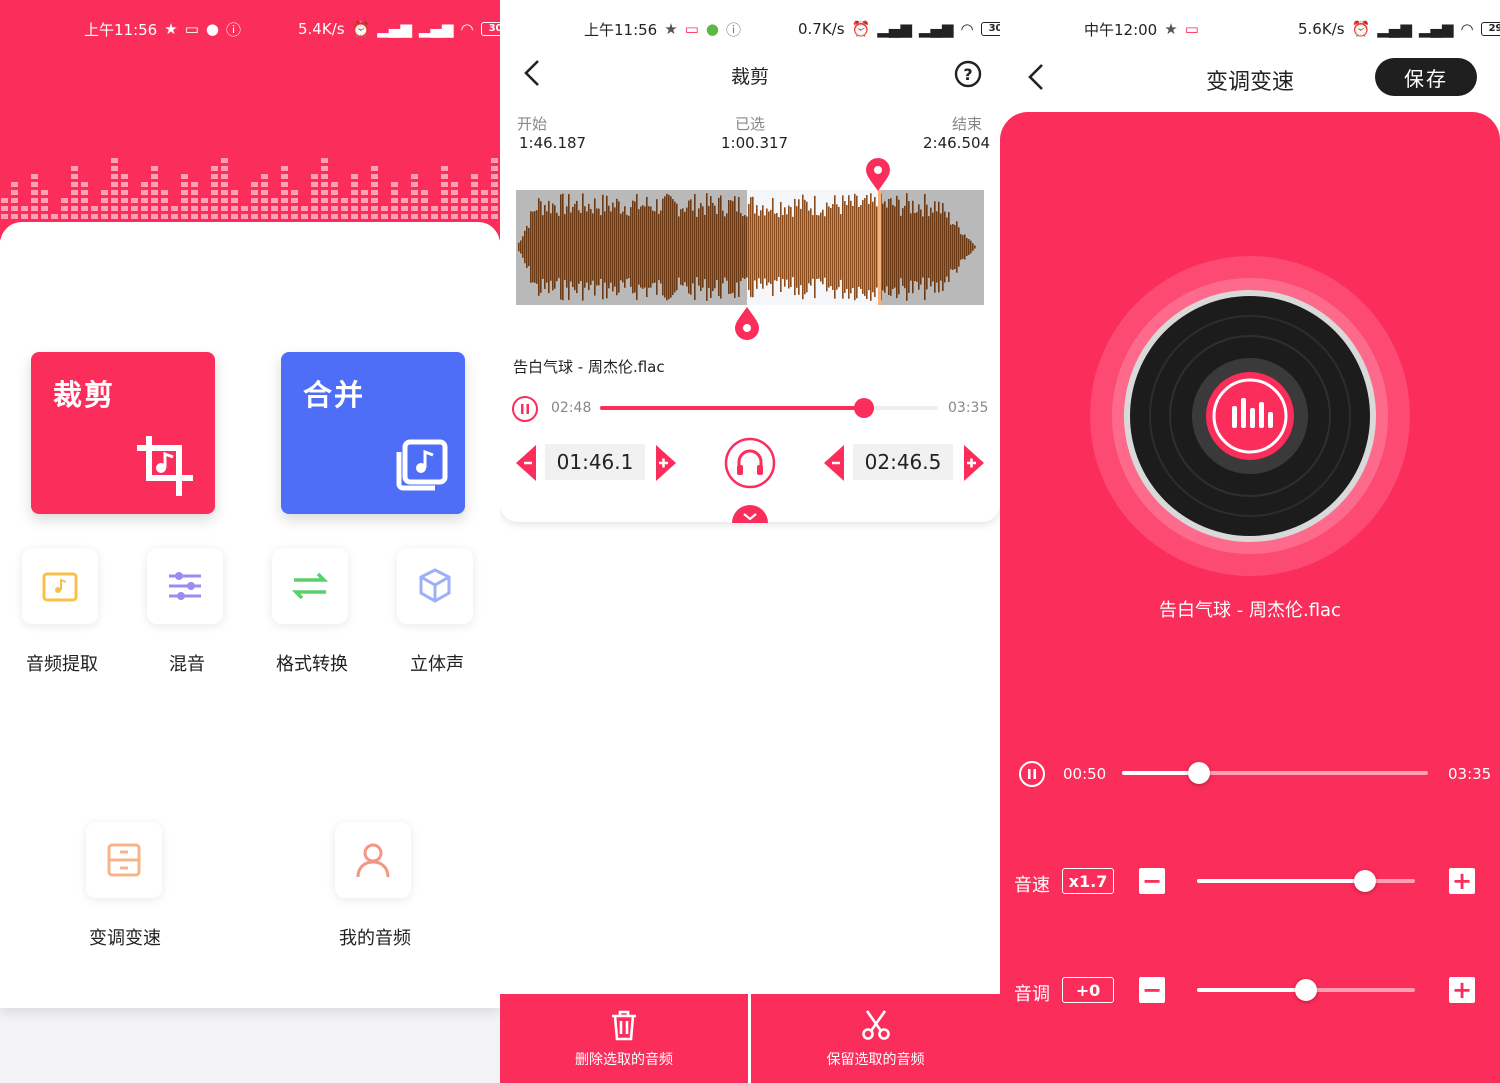  What do you see at coordinates (1426, 77) in the screenshot?
I see `save-button: 保存` at bounding box center [1426, 77].